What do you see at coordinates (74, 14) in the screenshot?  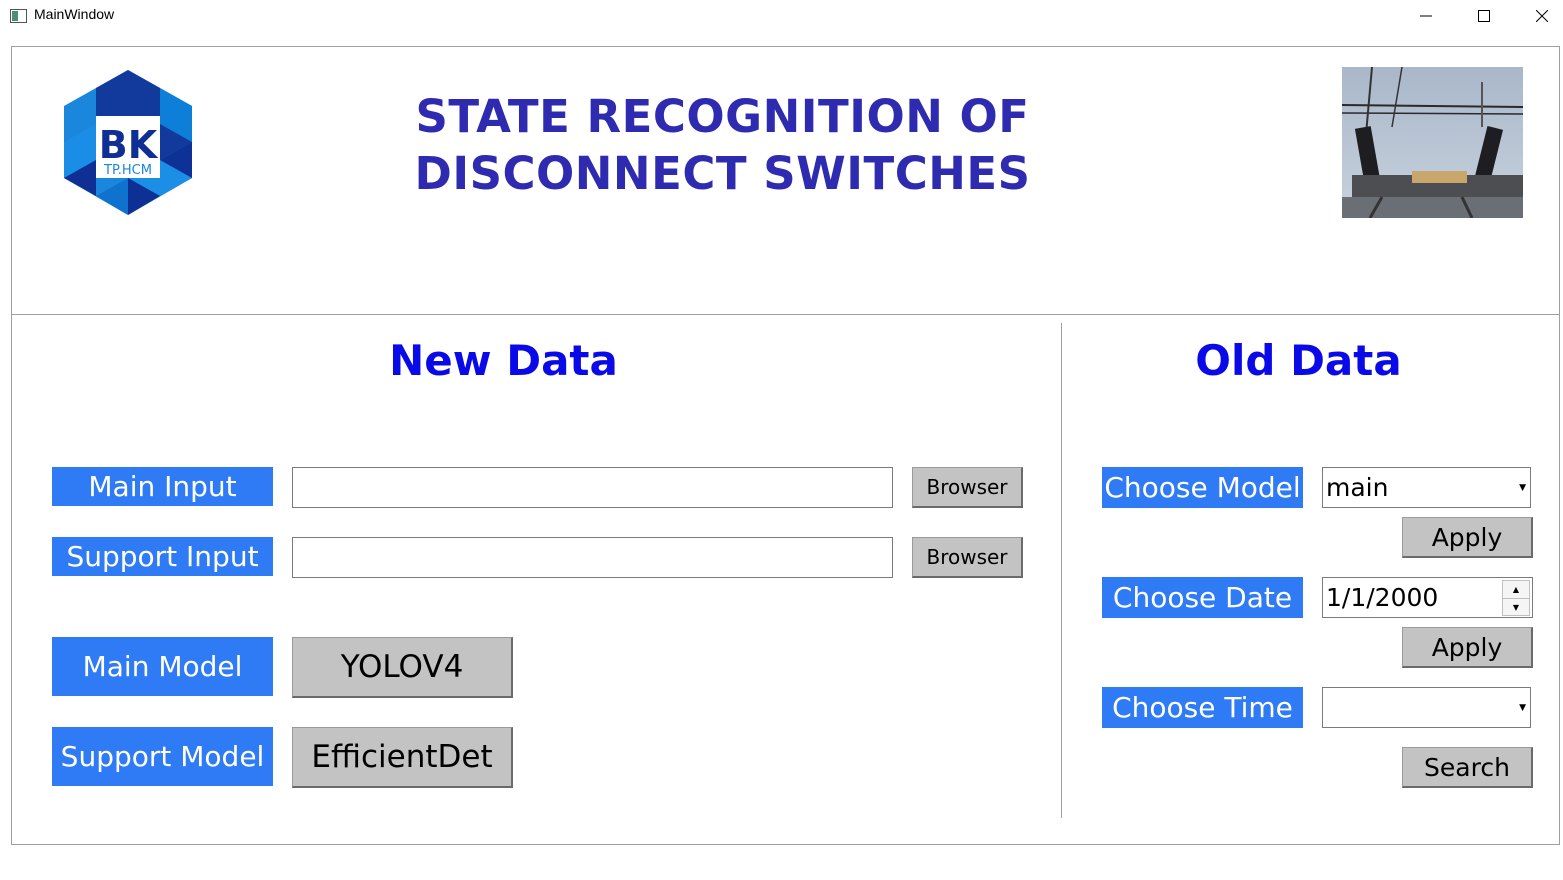 I see `window-title: MainWindow` at bounding box center [74, 14].